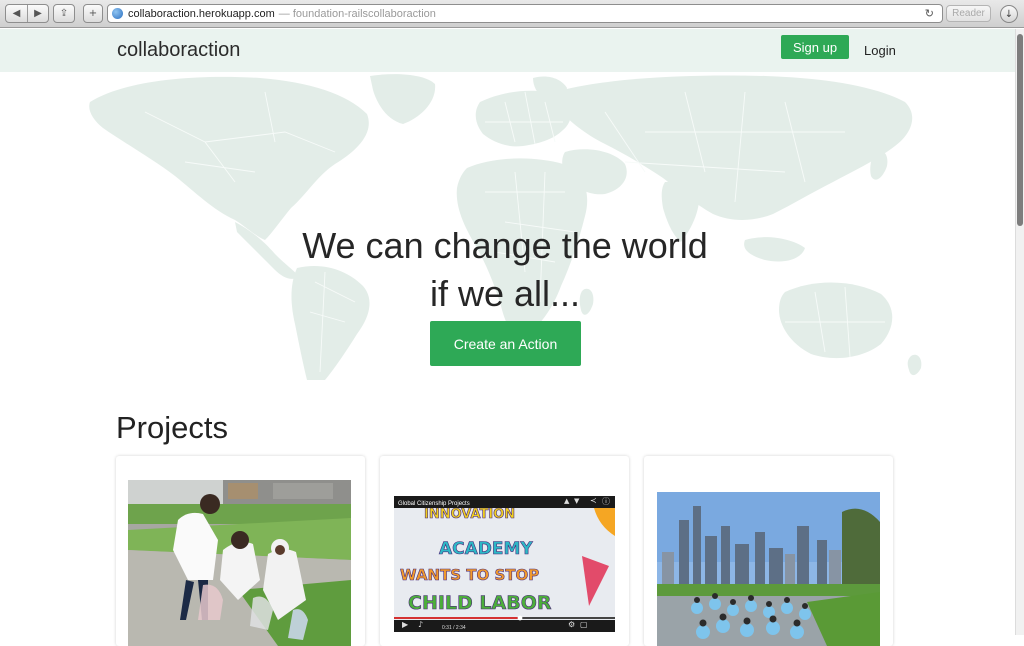 This screenshot has height=646, width=1024. What do you see at coordinates (606, 501) in the screenshot?
I see `info-icon: ⓘ` at bounding box center [606, 501].